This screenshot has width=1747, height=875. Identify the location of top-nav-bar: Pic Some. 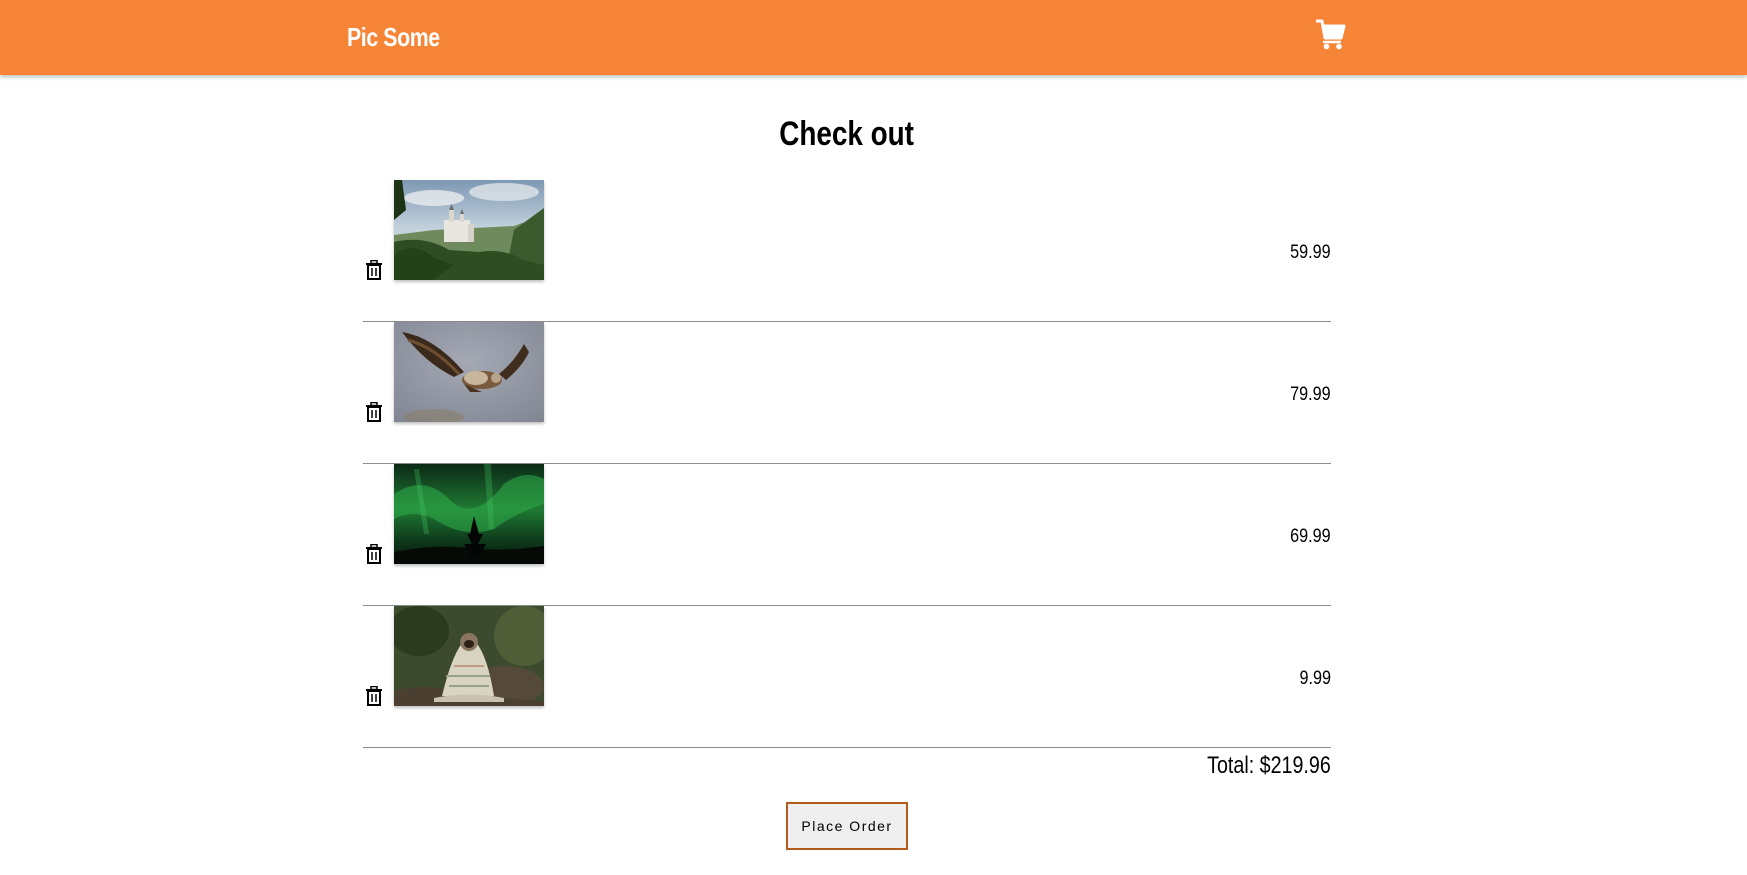
(873, 37).